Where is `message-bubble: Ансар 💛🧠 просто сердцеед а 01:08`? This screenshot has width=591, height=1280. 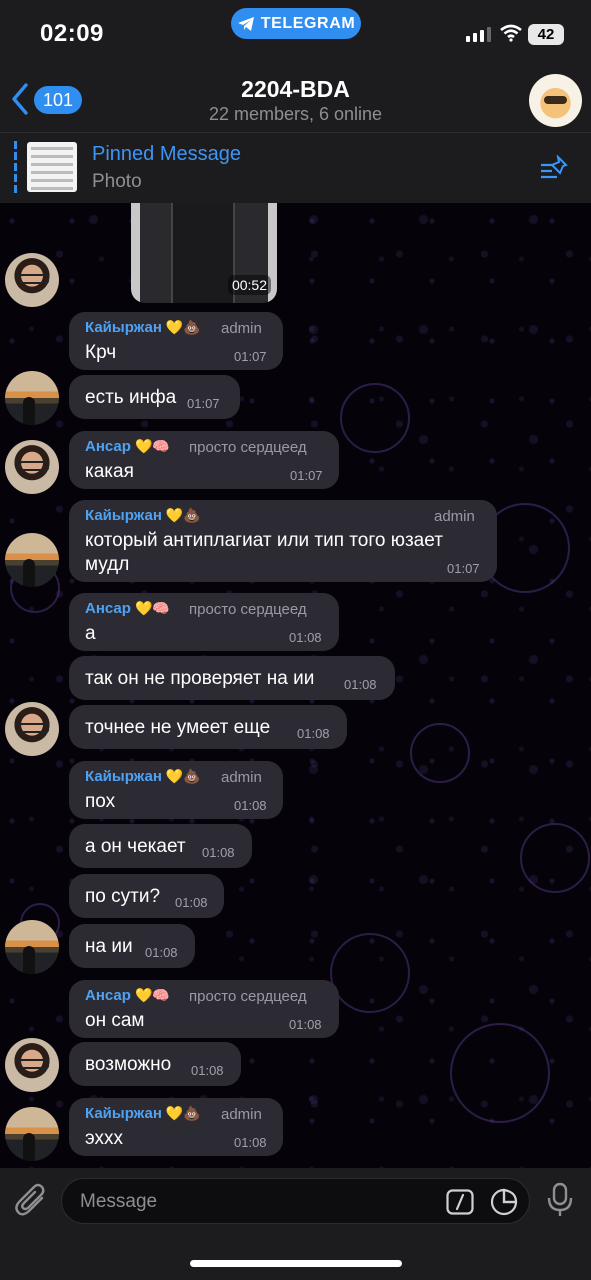 message-bubble: Ансар 💛🧠 просто сердцеед а 01:08 is located at coordinates (204, 622).